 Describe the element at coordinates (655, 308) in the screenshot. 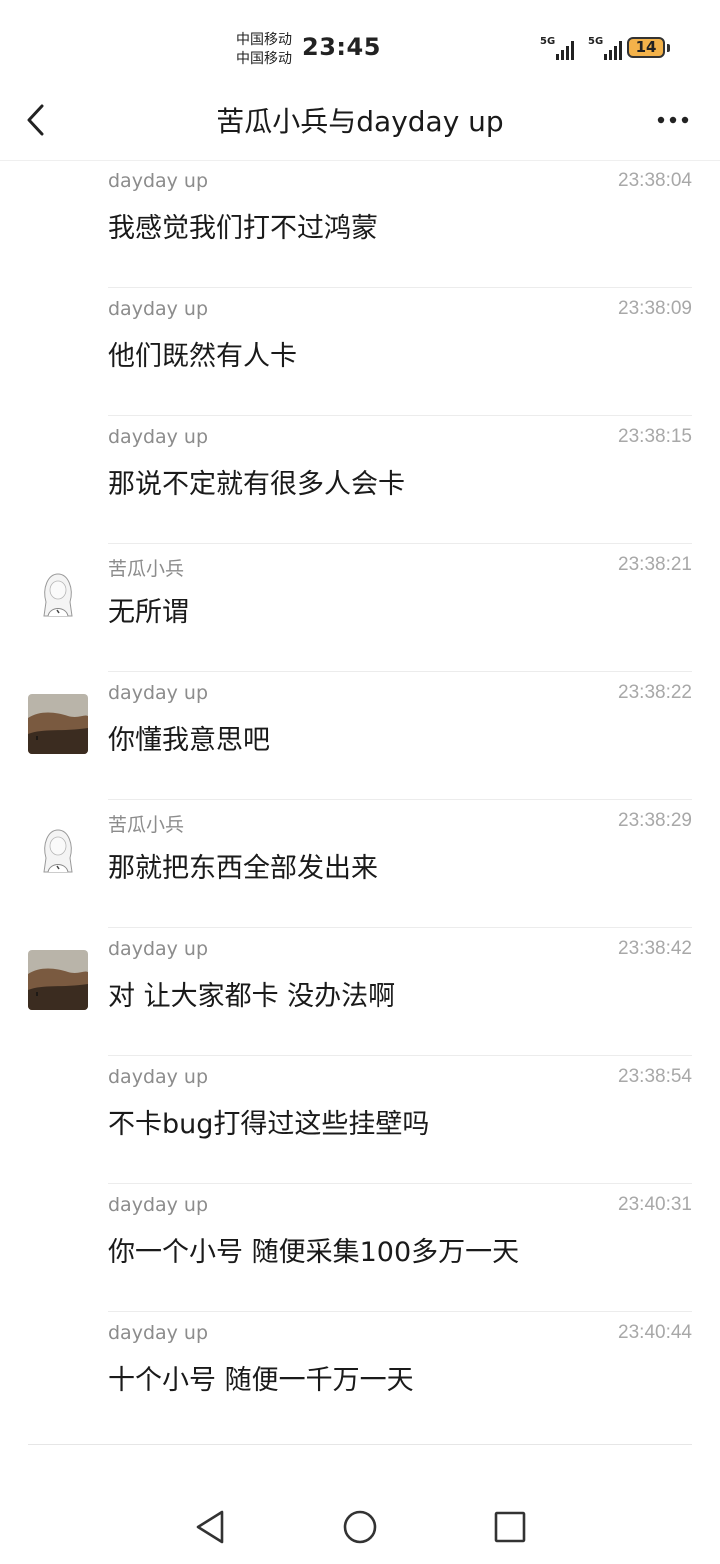

I see `message-time: 23:38:09` at that location.